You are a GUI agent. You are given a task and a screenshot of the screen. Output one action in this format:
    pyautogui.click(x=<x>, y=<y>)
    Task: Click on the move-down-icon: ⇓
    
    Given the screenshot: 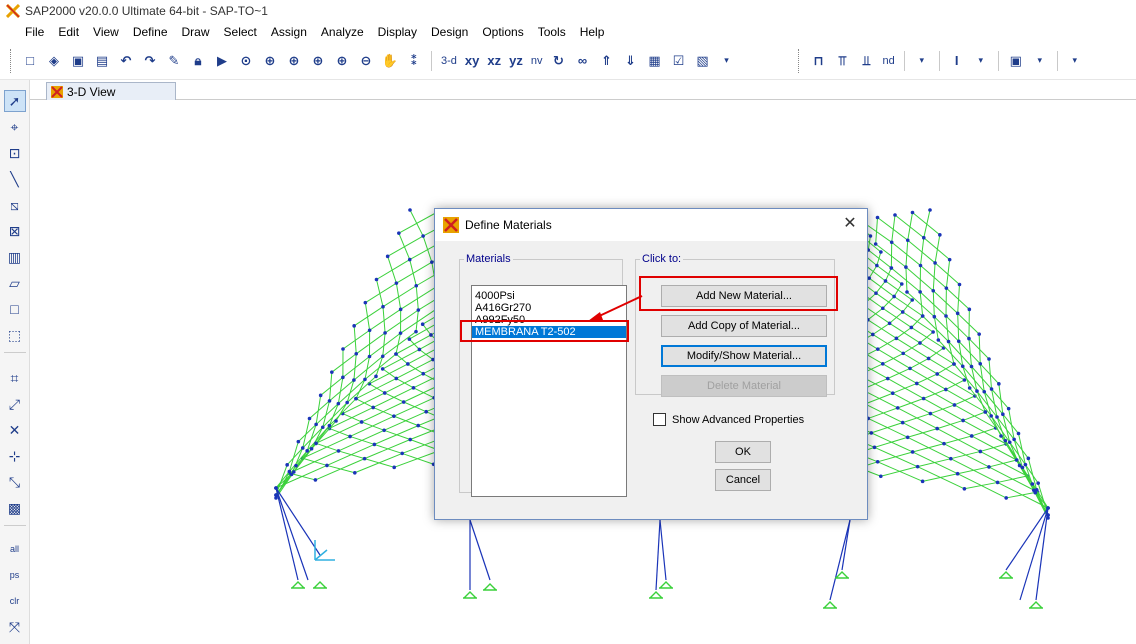 What is the action you would take?
    pyautogui.click(x=630, y=61)
    